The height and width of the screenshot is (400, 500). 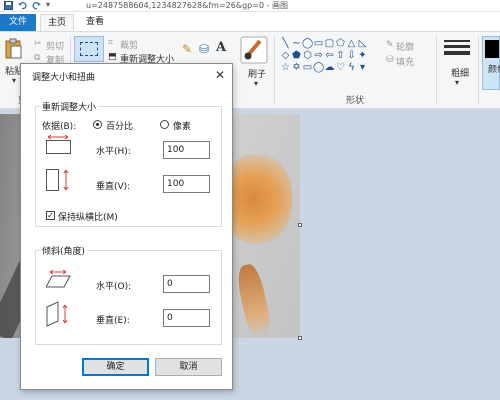 I want to click on resize-vertical-label: 垂直(V):, so click(x=113, y=187).